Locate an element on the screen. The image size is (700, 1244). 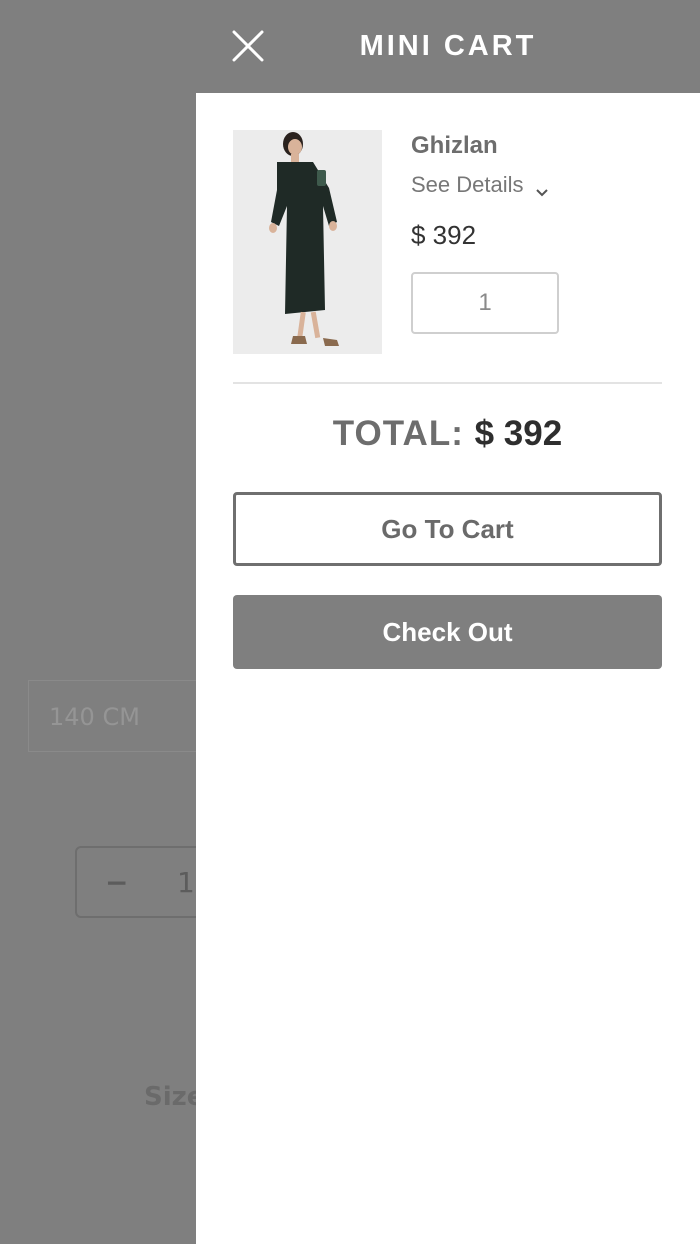
item-price: $ 392 is located at coordinates (444, 235).